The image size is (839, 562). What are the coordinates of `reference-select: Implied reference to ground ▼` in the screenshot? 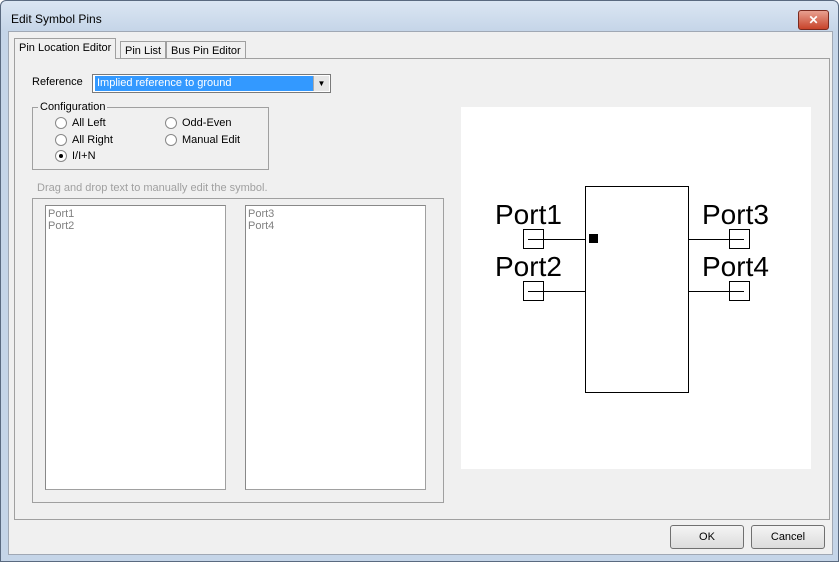 It's located at (211, 83).